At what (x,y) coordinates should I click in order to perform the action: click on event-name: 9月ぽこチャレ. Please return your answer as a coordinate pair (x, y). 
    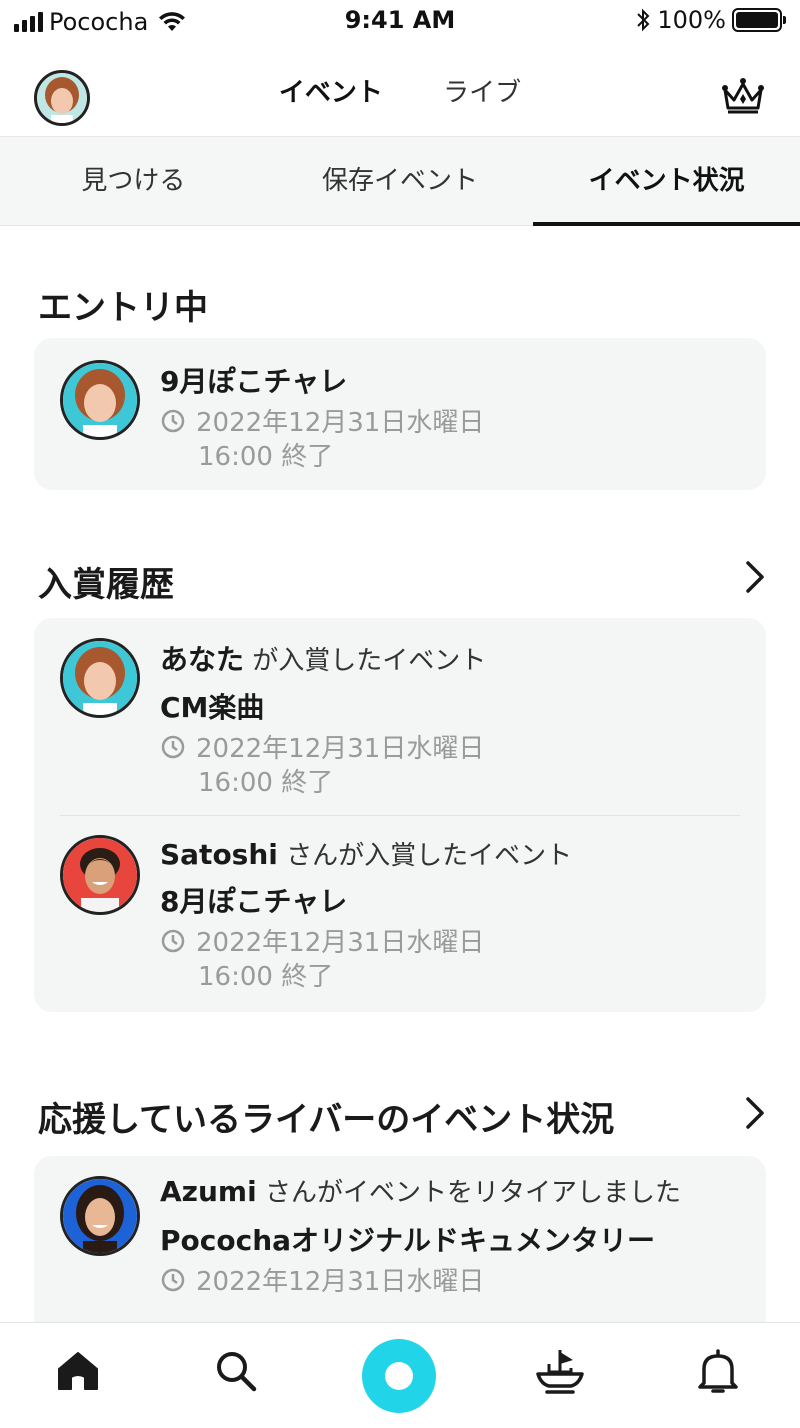
    Looking at the image, I should click on (254, 381).